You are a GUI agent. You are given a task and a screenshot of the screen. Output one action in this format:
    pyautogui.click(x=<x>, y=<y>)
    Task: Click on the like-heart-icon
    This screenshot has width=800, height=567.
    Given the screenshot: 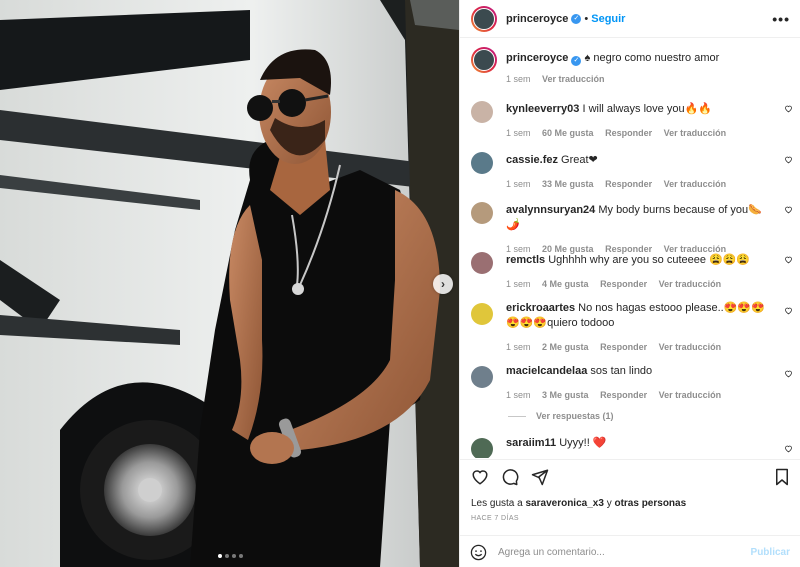 What is the action you would take?
    pyautogui.click(x=480, y=477)
    